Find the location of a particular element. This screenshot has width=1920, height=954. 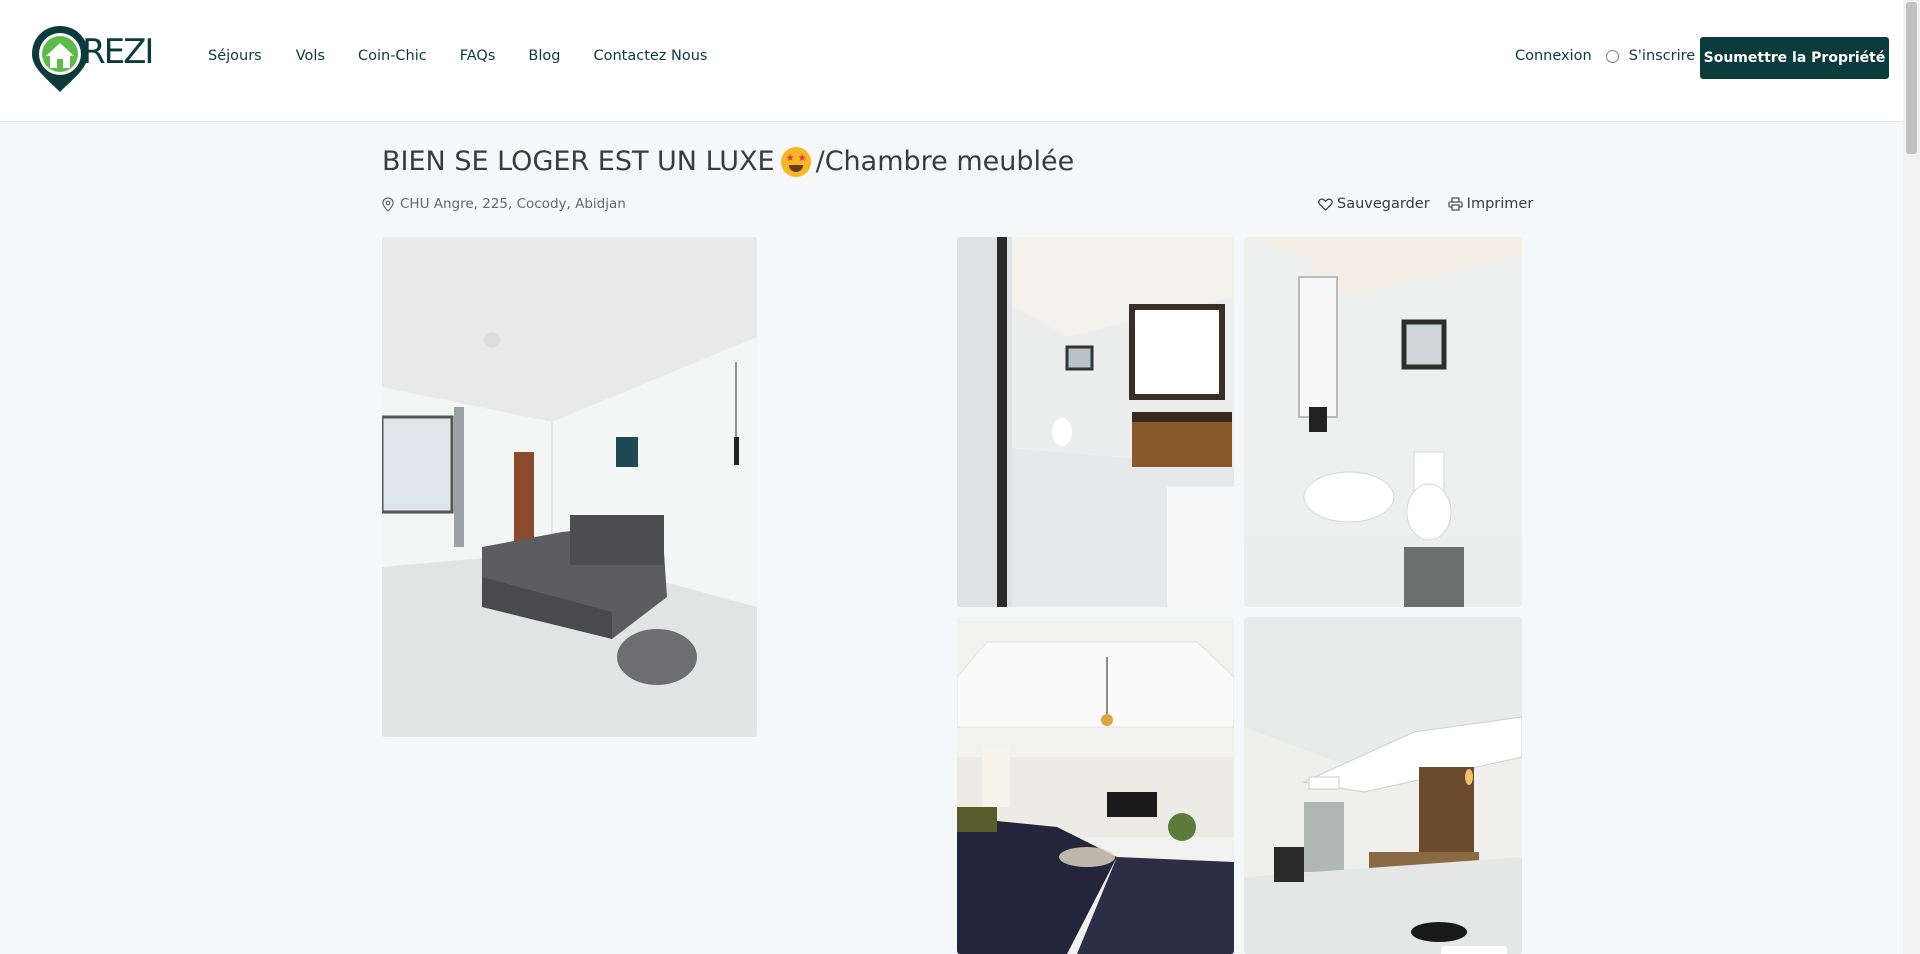

listing-address: CHU Angre, 225, Cocody, Abidjan is located at coordinates (504, 204).